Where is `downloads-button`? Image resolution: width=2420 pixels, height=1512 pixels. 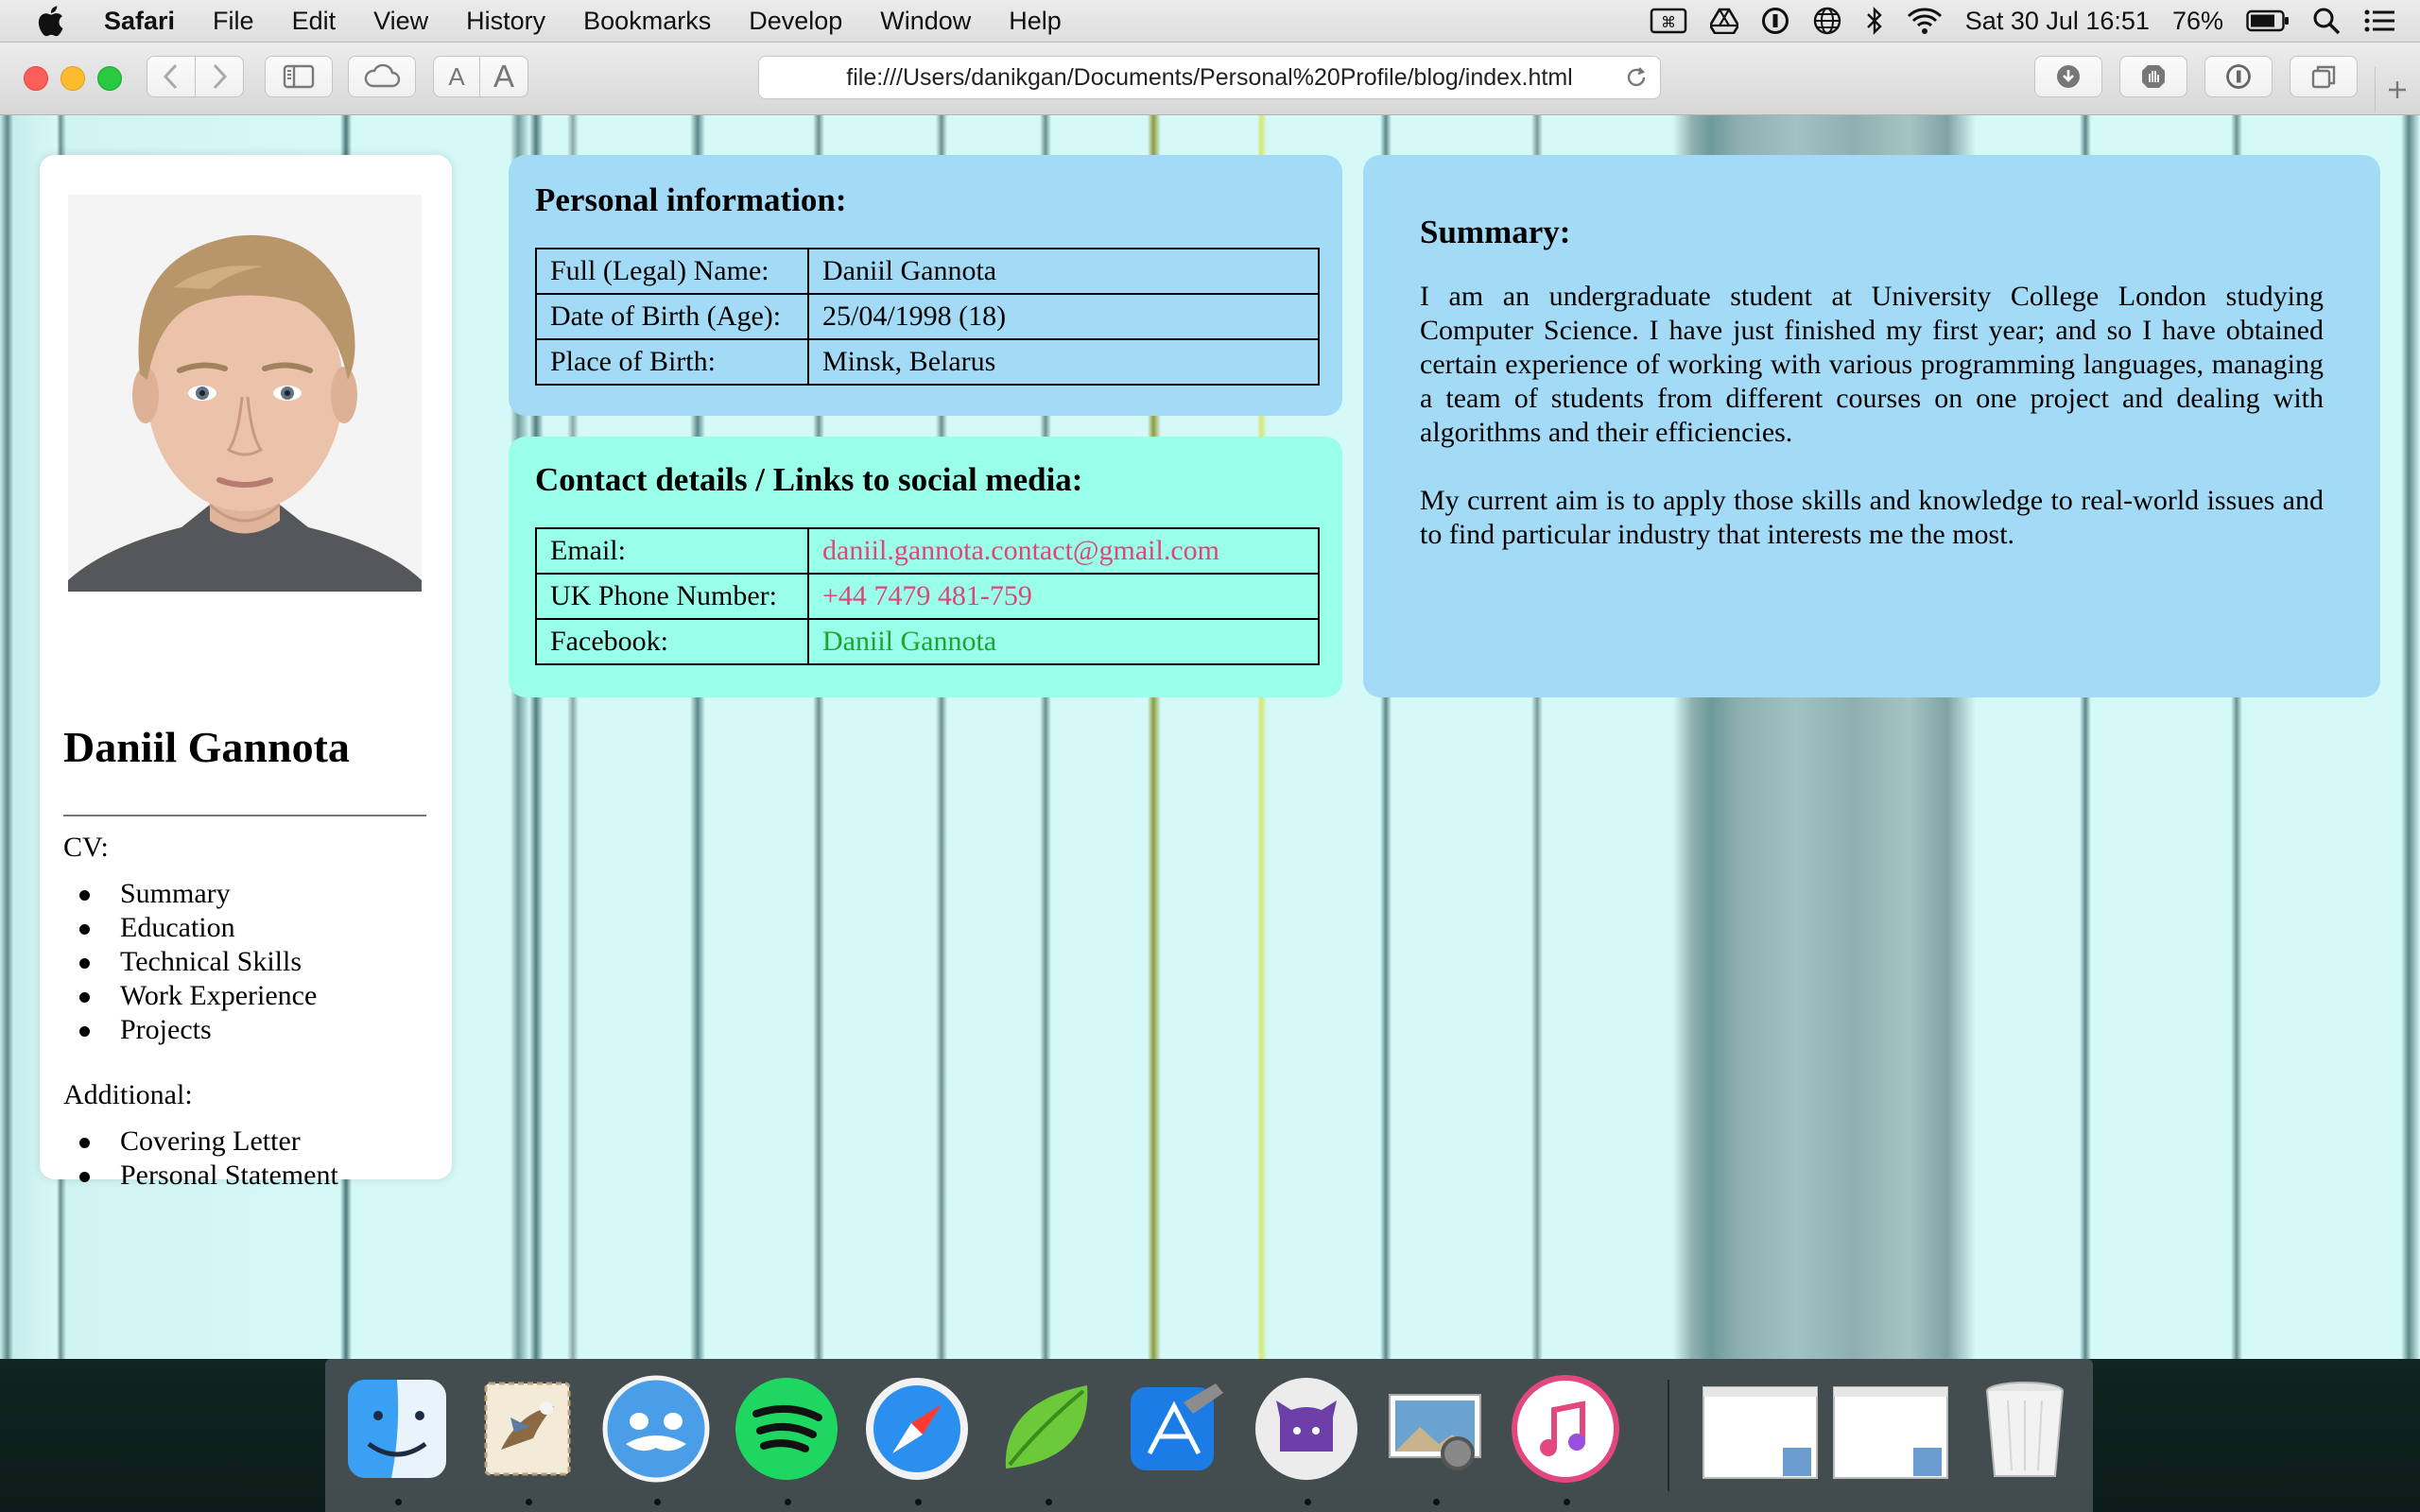
downloads-button is located at coordinates (2068, 76).